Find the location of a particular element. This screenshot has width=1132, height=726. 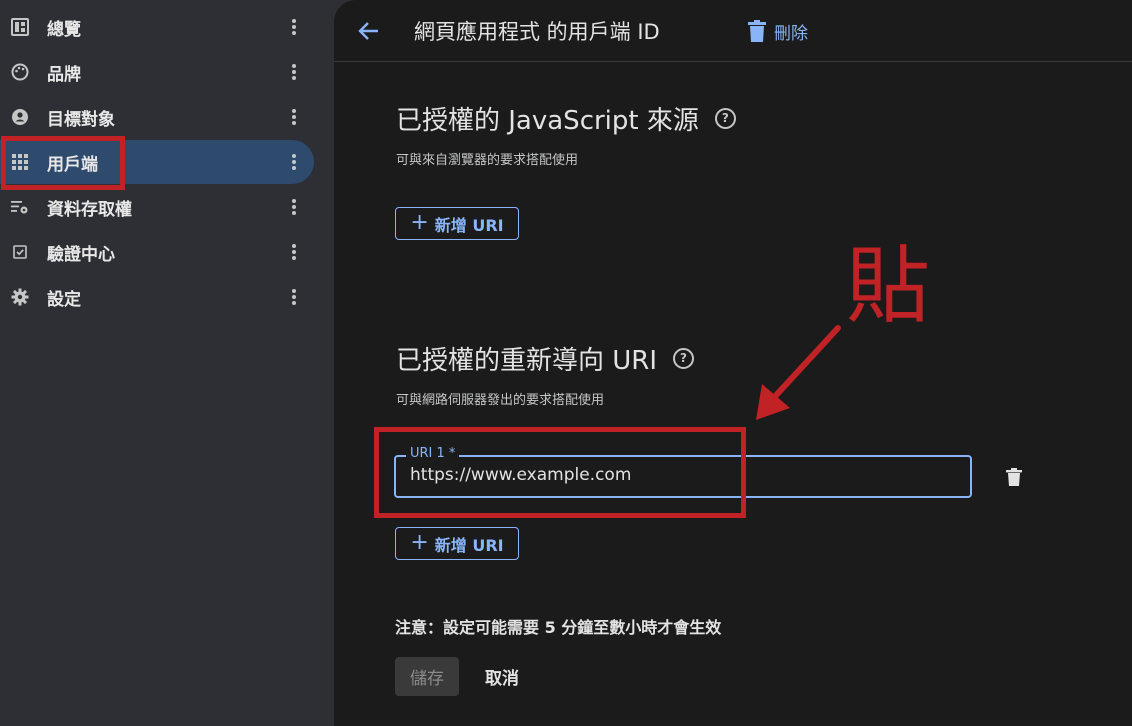

add-js-origin-button: + 新增 URI is located at coordinates (457, 223).